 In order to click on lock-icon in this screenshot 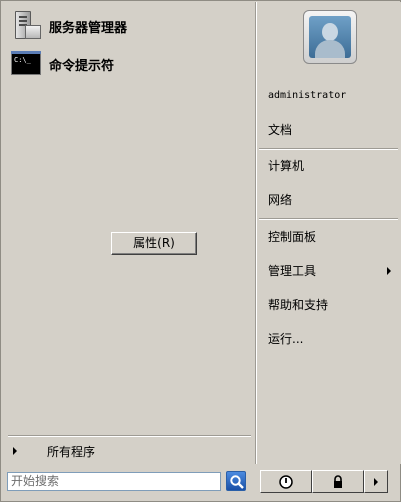, I will do `click(338, 481)`.